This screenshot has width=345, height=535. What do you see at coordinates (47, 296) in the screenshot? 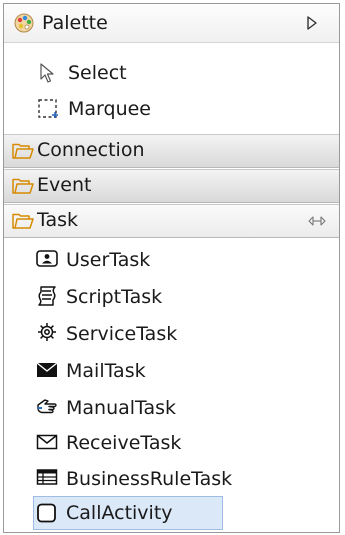
I see `script-task-icon` at bounding box center [47, 296].